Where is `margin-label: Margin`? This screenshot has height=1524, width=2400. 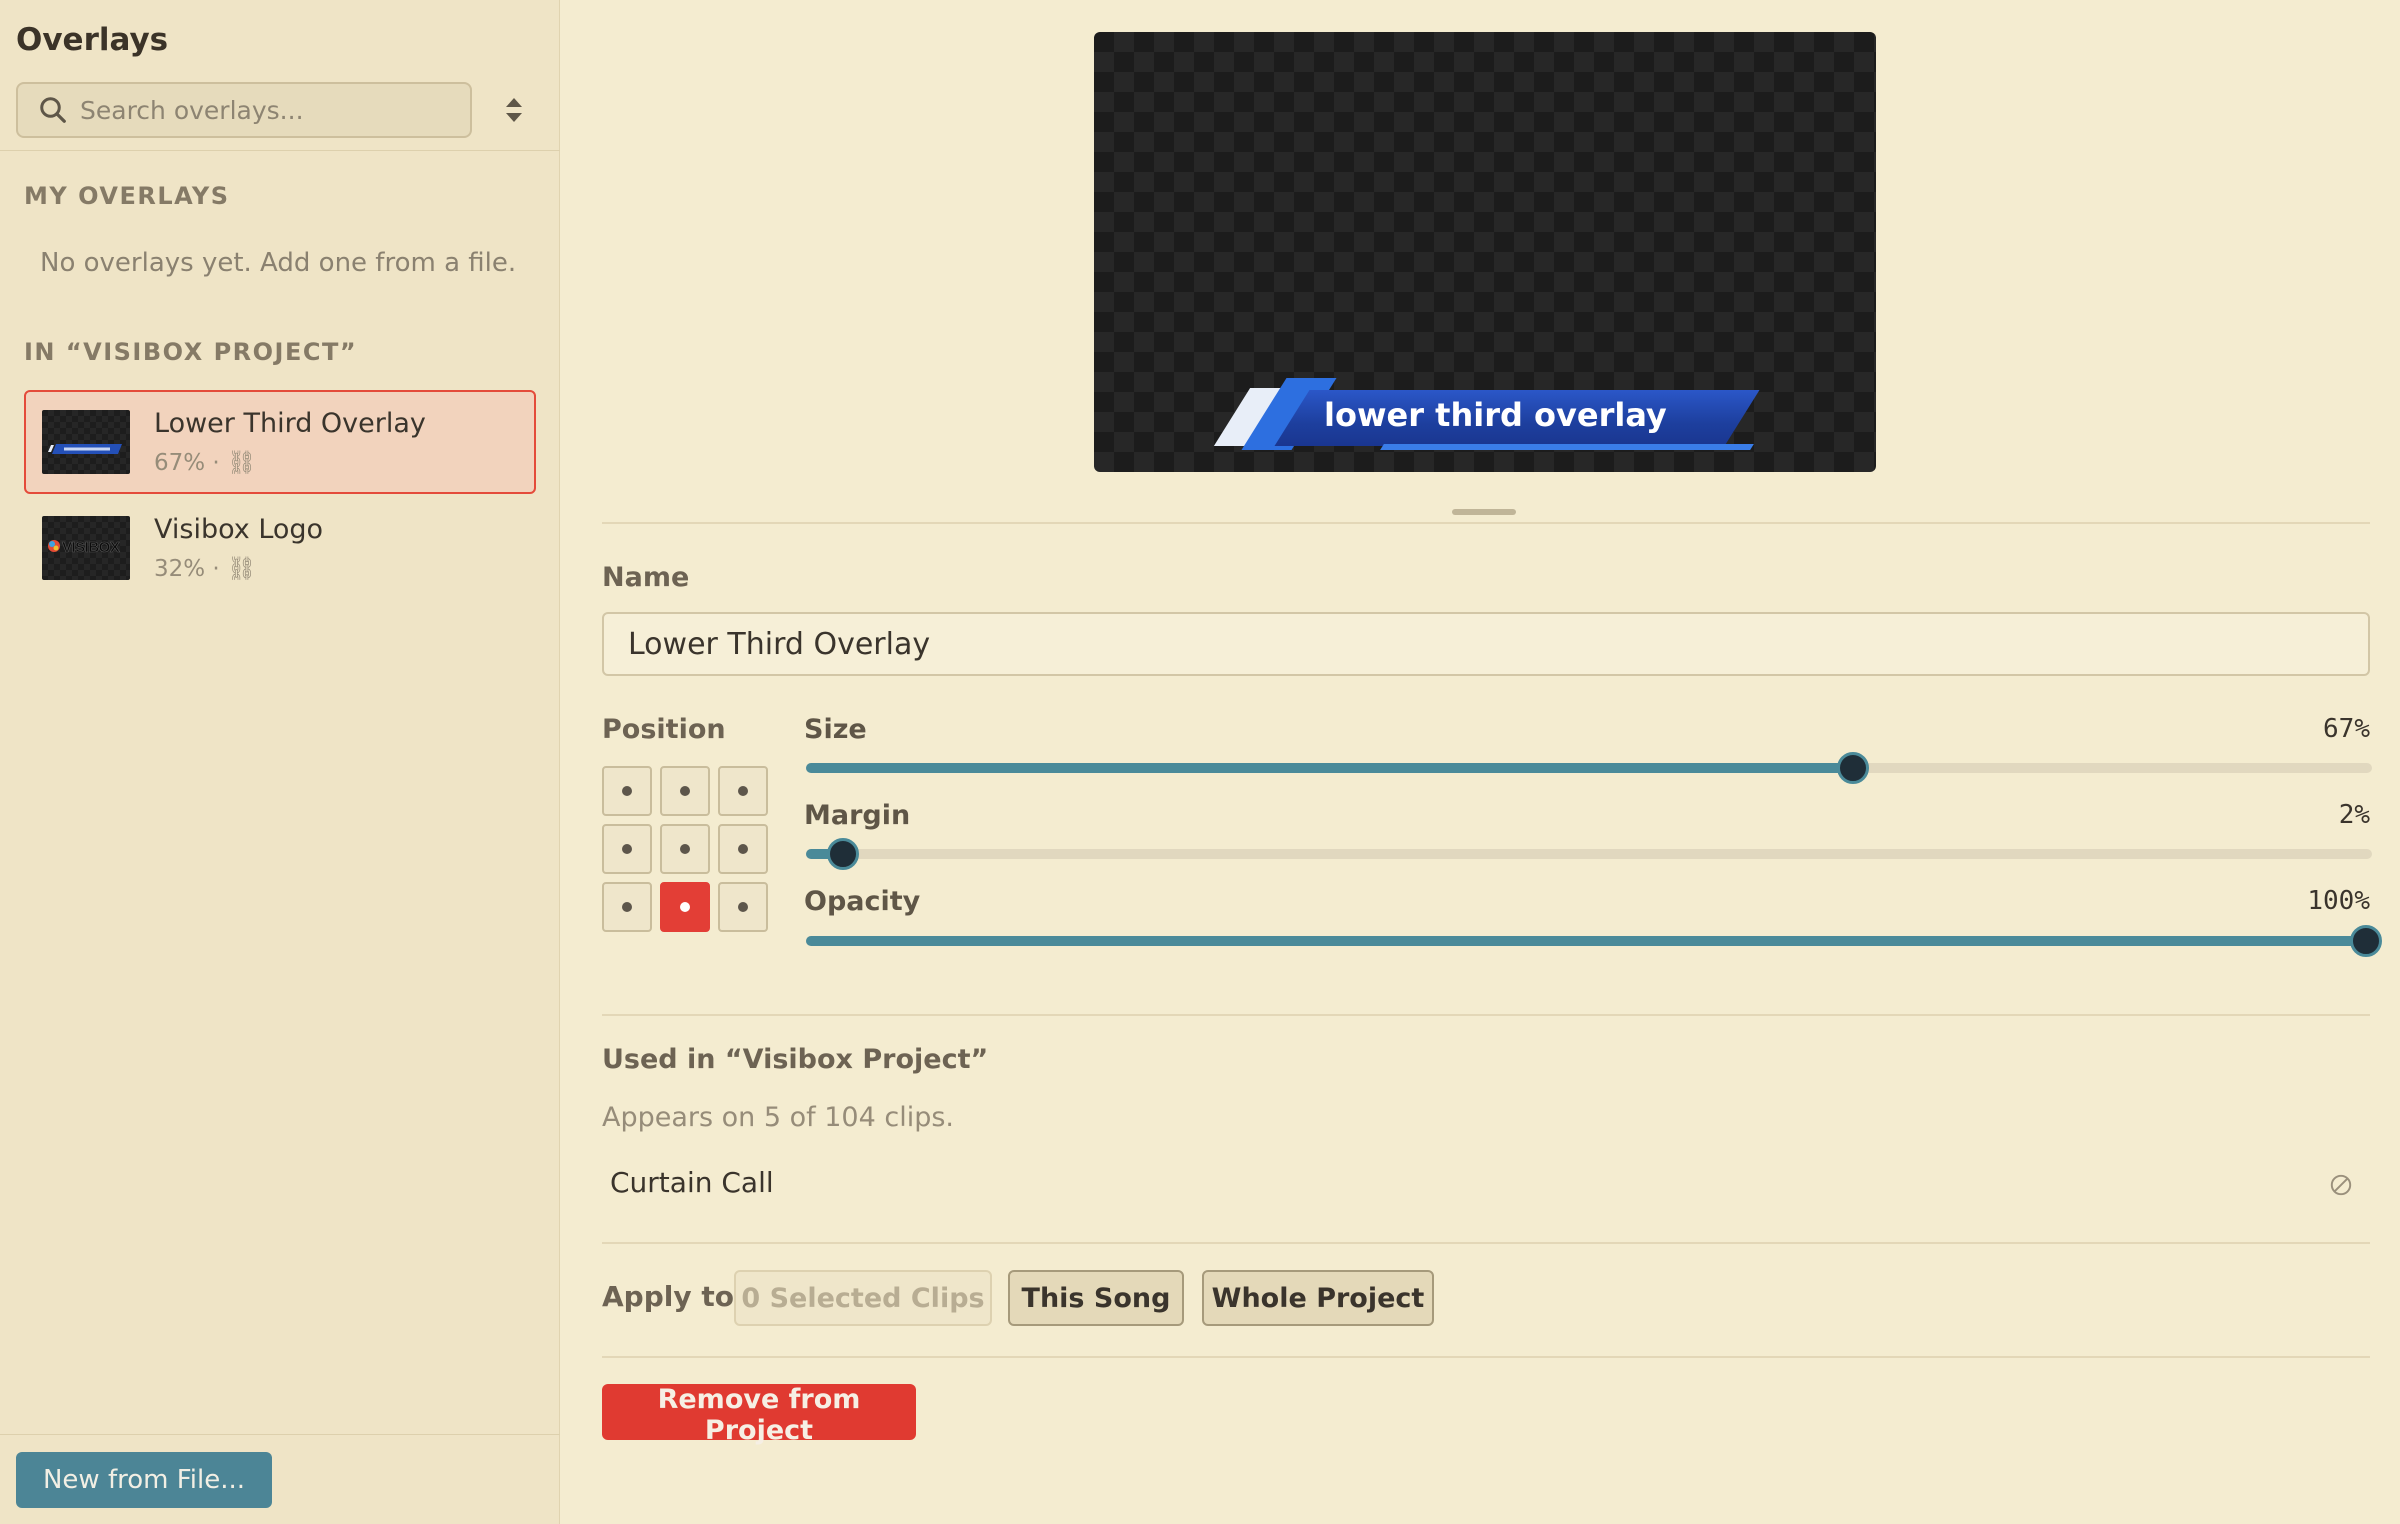 margin-label: Margin is located at coordinates (857, 815).